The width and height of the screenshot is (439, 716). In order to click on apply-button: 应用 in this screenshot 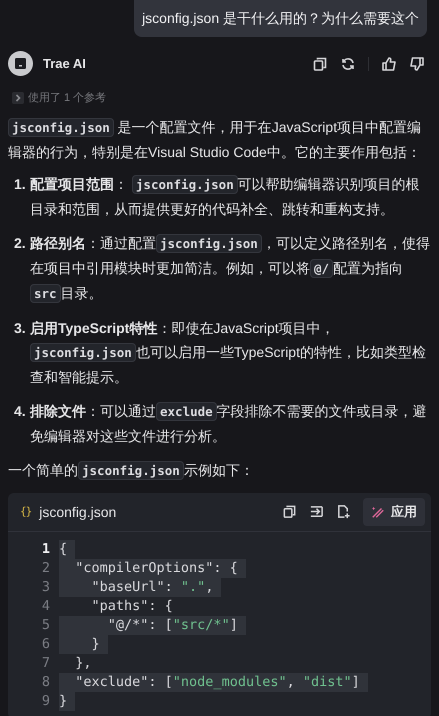, I will do `click(394, 512)`.